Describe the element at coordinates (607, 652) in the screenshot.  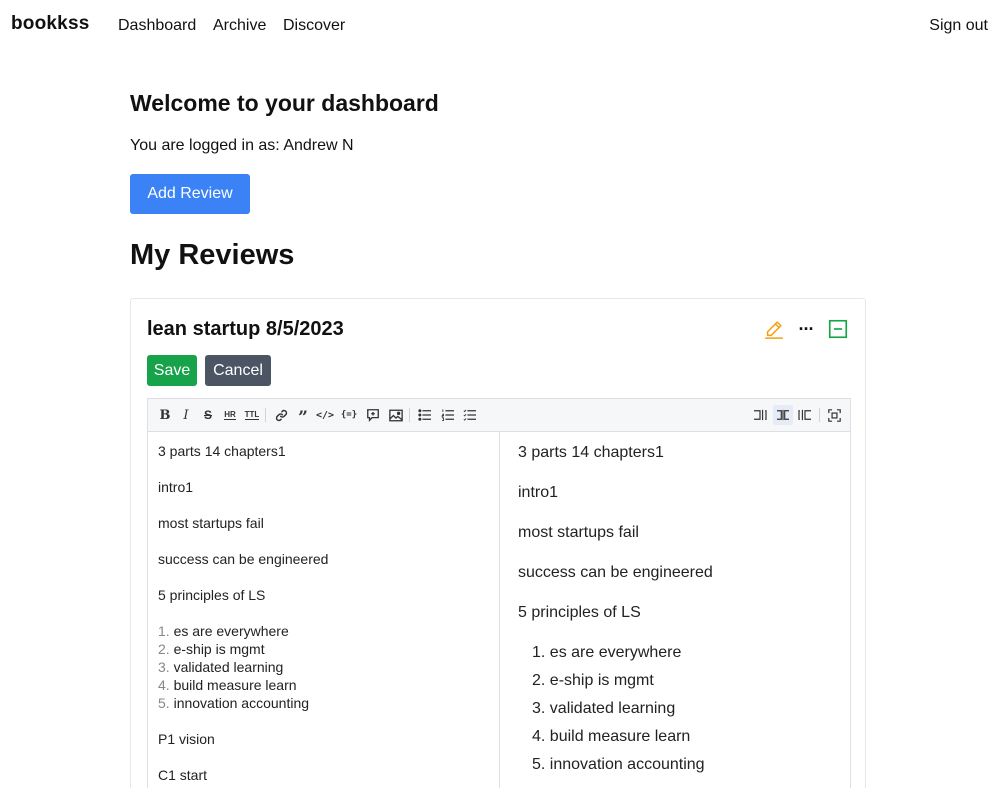
I see `preview-list-item: 1. es are everywhere` at that location.